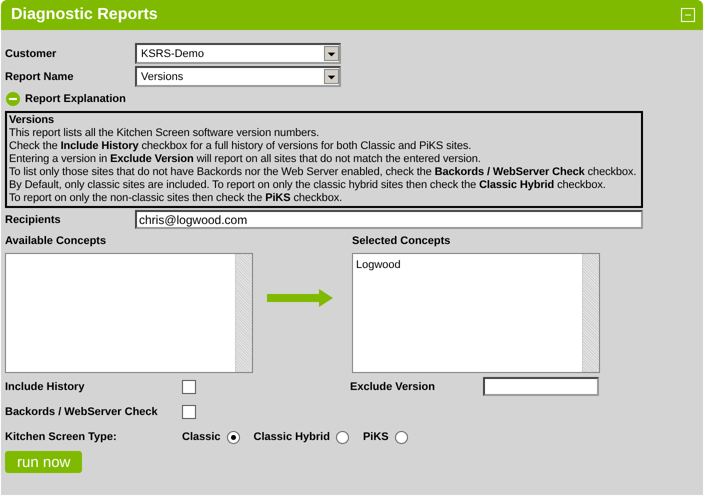 The image size is (704, 496). I want to click on recipients-field: chris@logwood.com, so click(389, 219).